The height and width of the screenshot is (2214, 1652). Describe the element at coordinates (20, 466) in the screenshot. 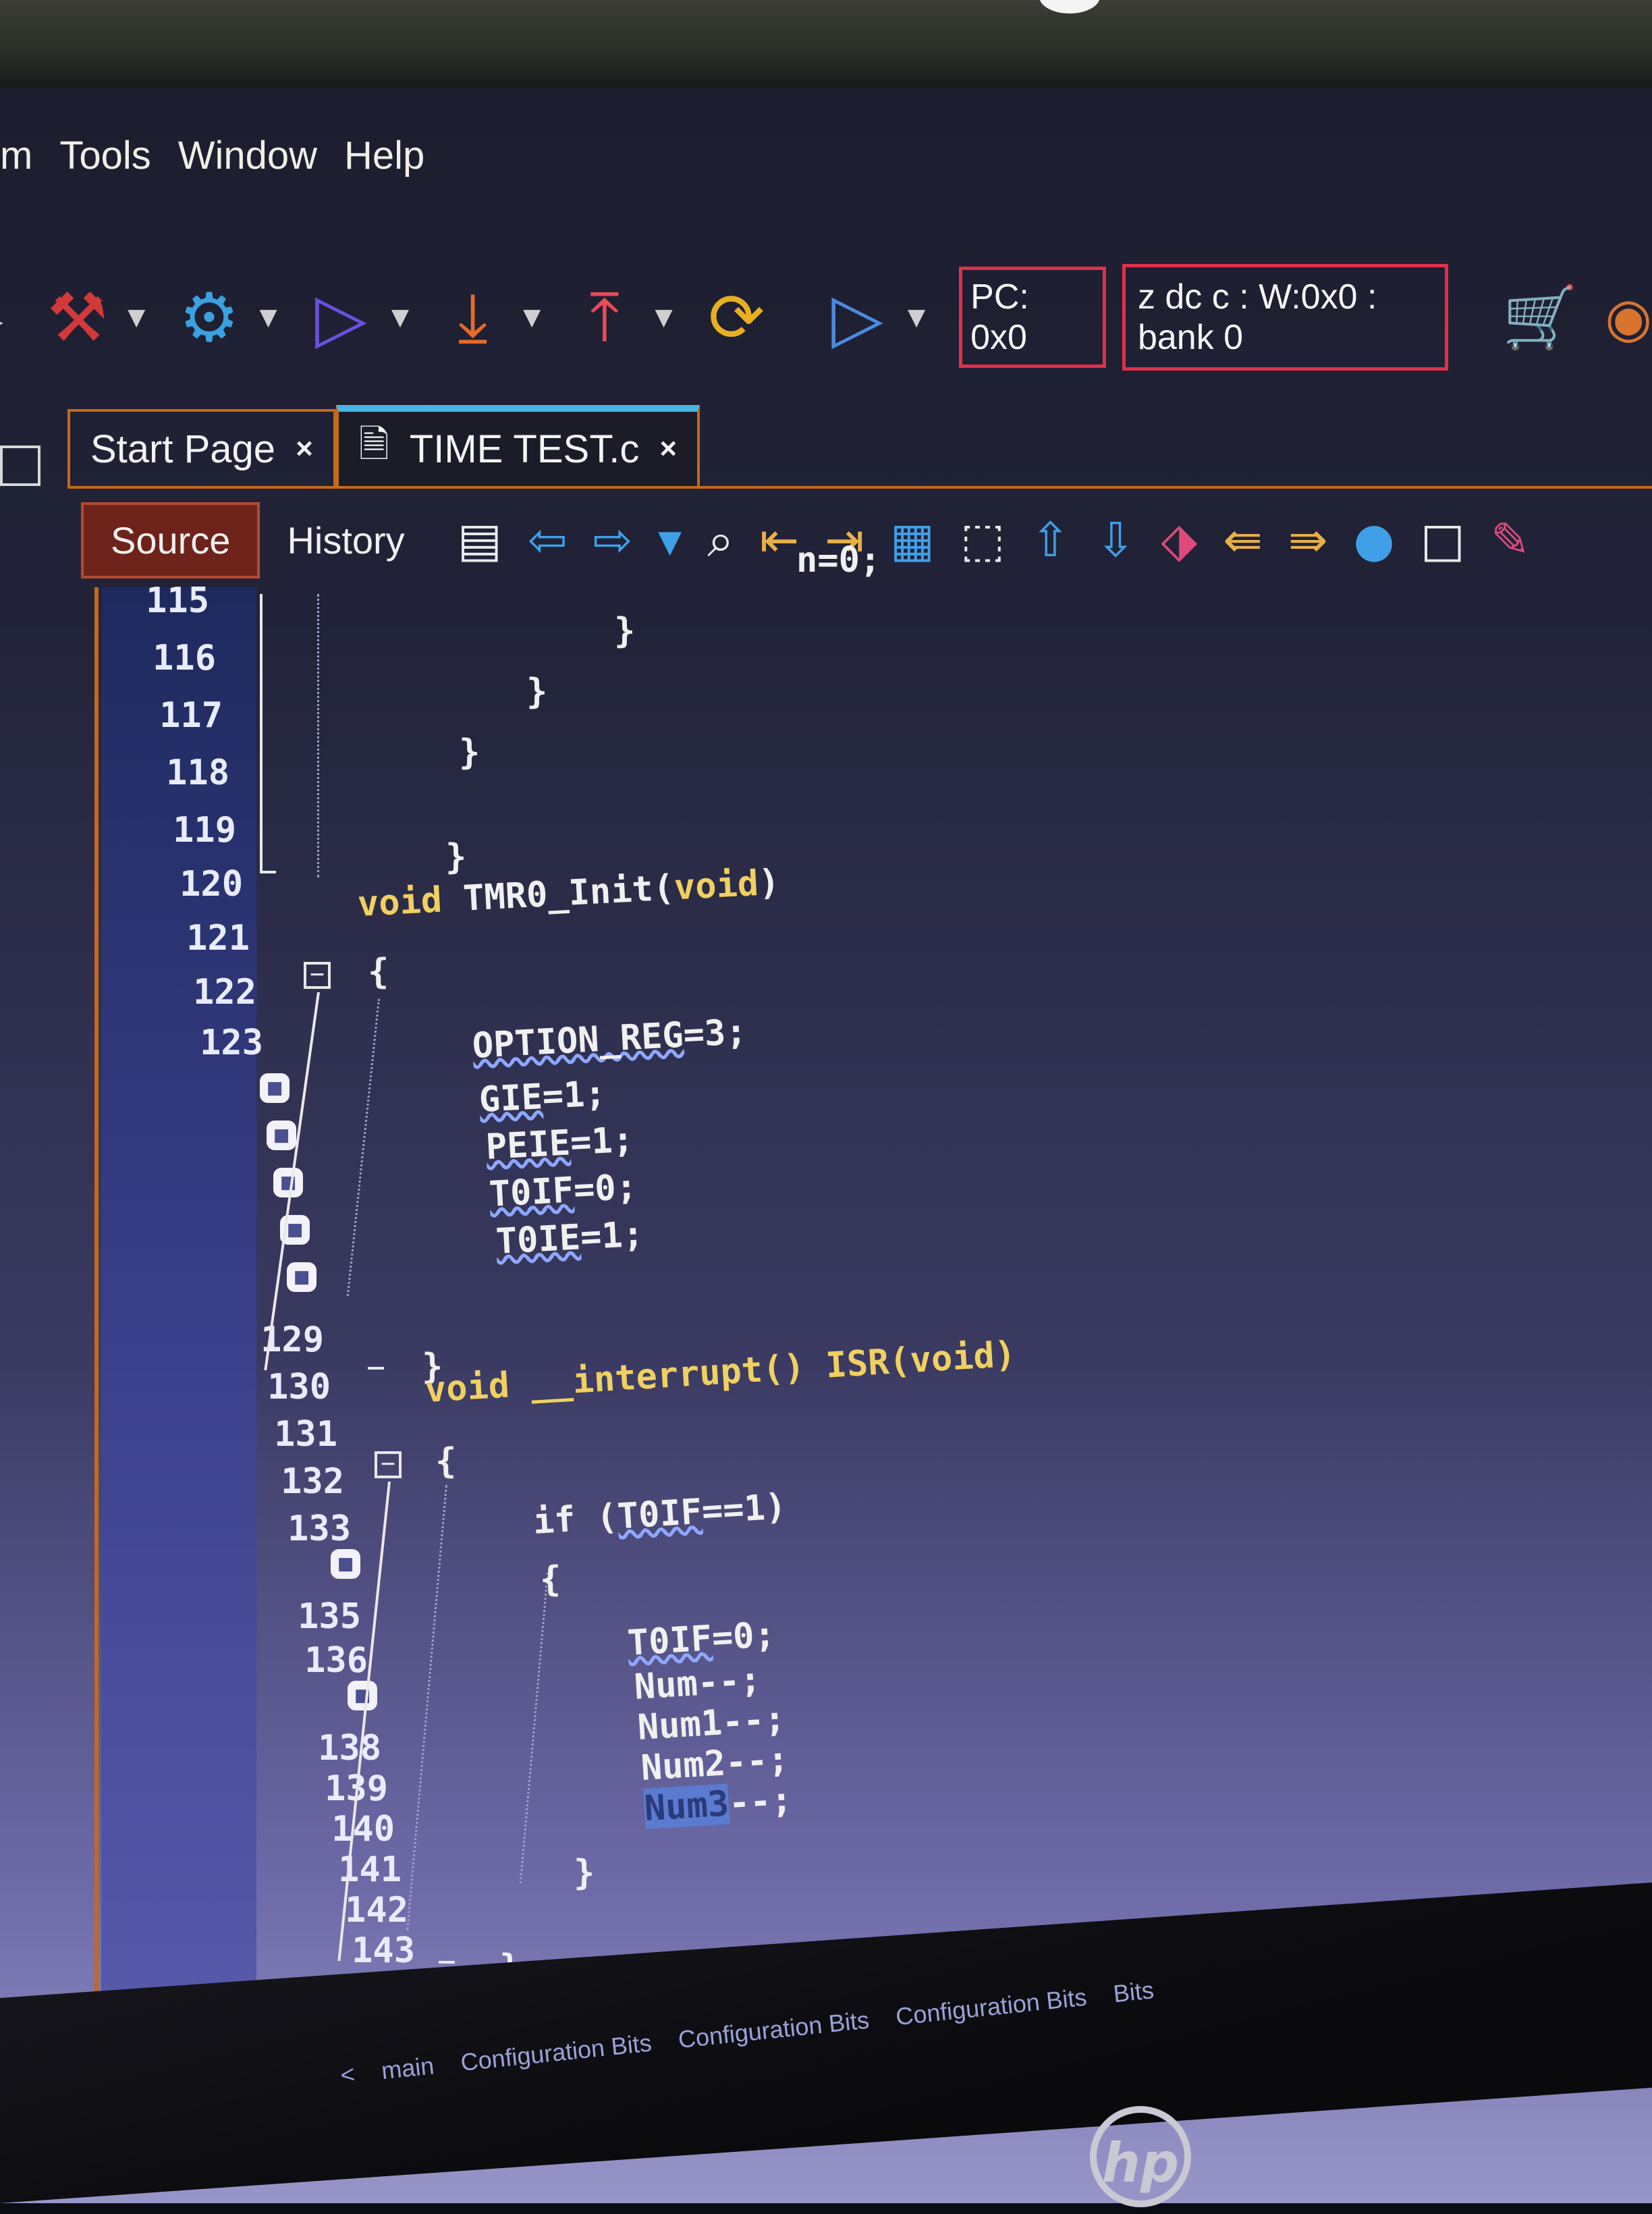

I see `restore-pane-icon` at that location.